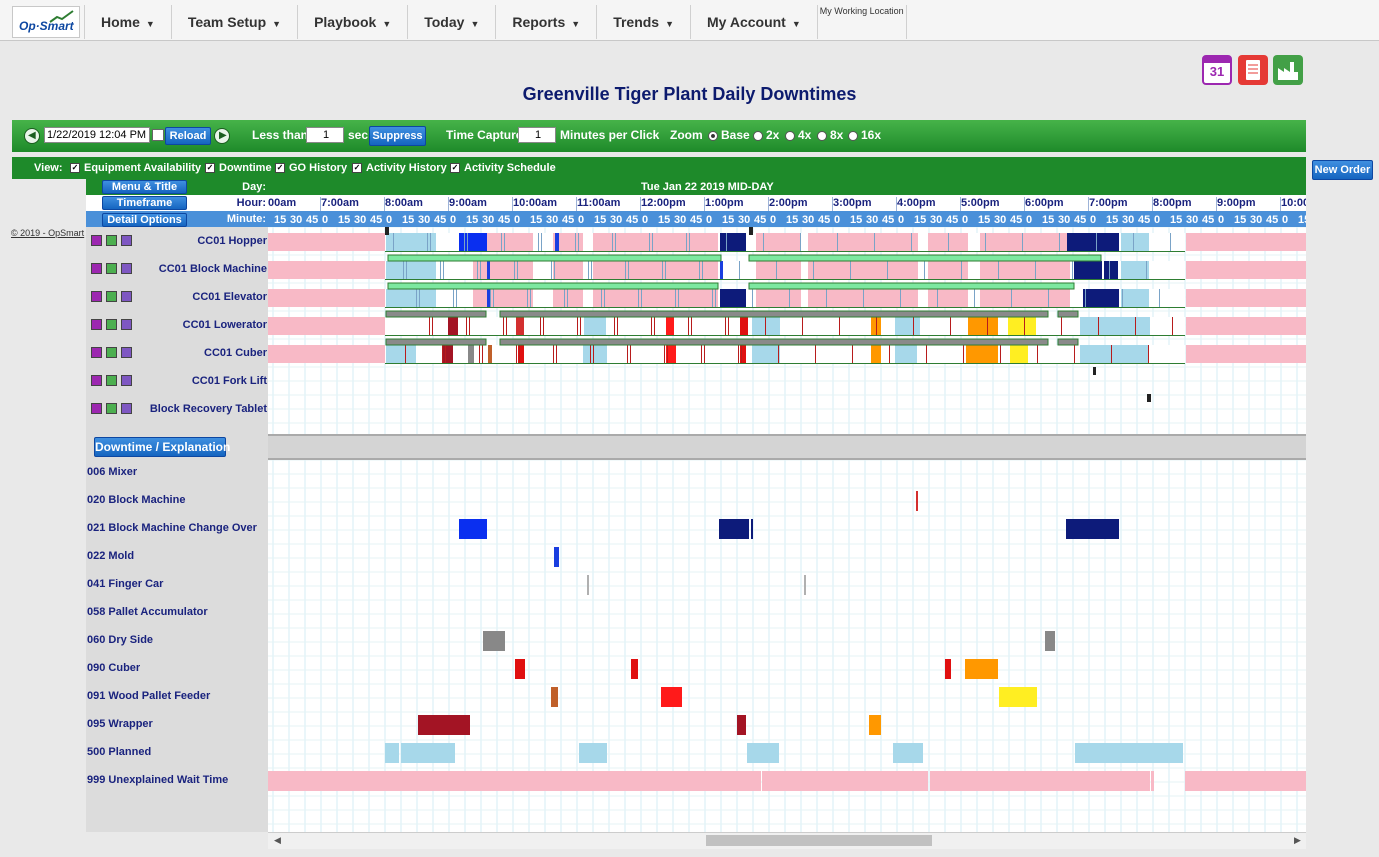  Describe the element at coordinates (144, 220) in the screenshot. I see `detail-options-button: Detail Options` at that location.